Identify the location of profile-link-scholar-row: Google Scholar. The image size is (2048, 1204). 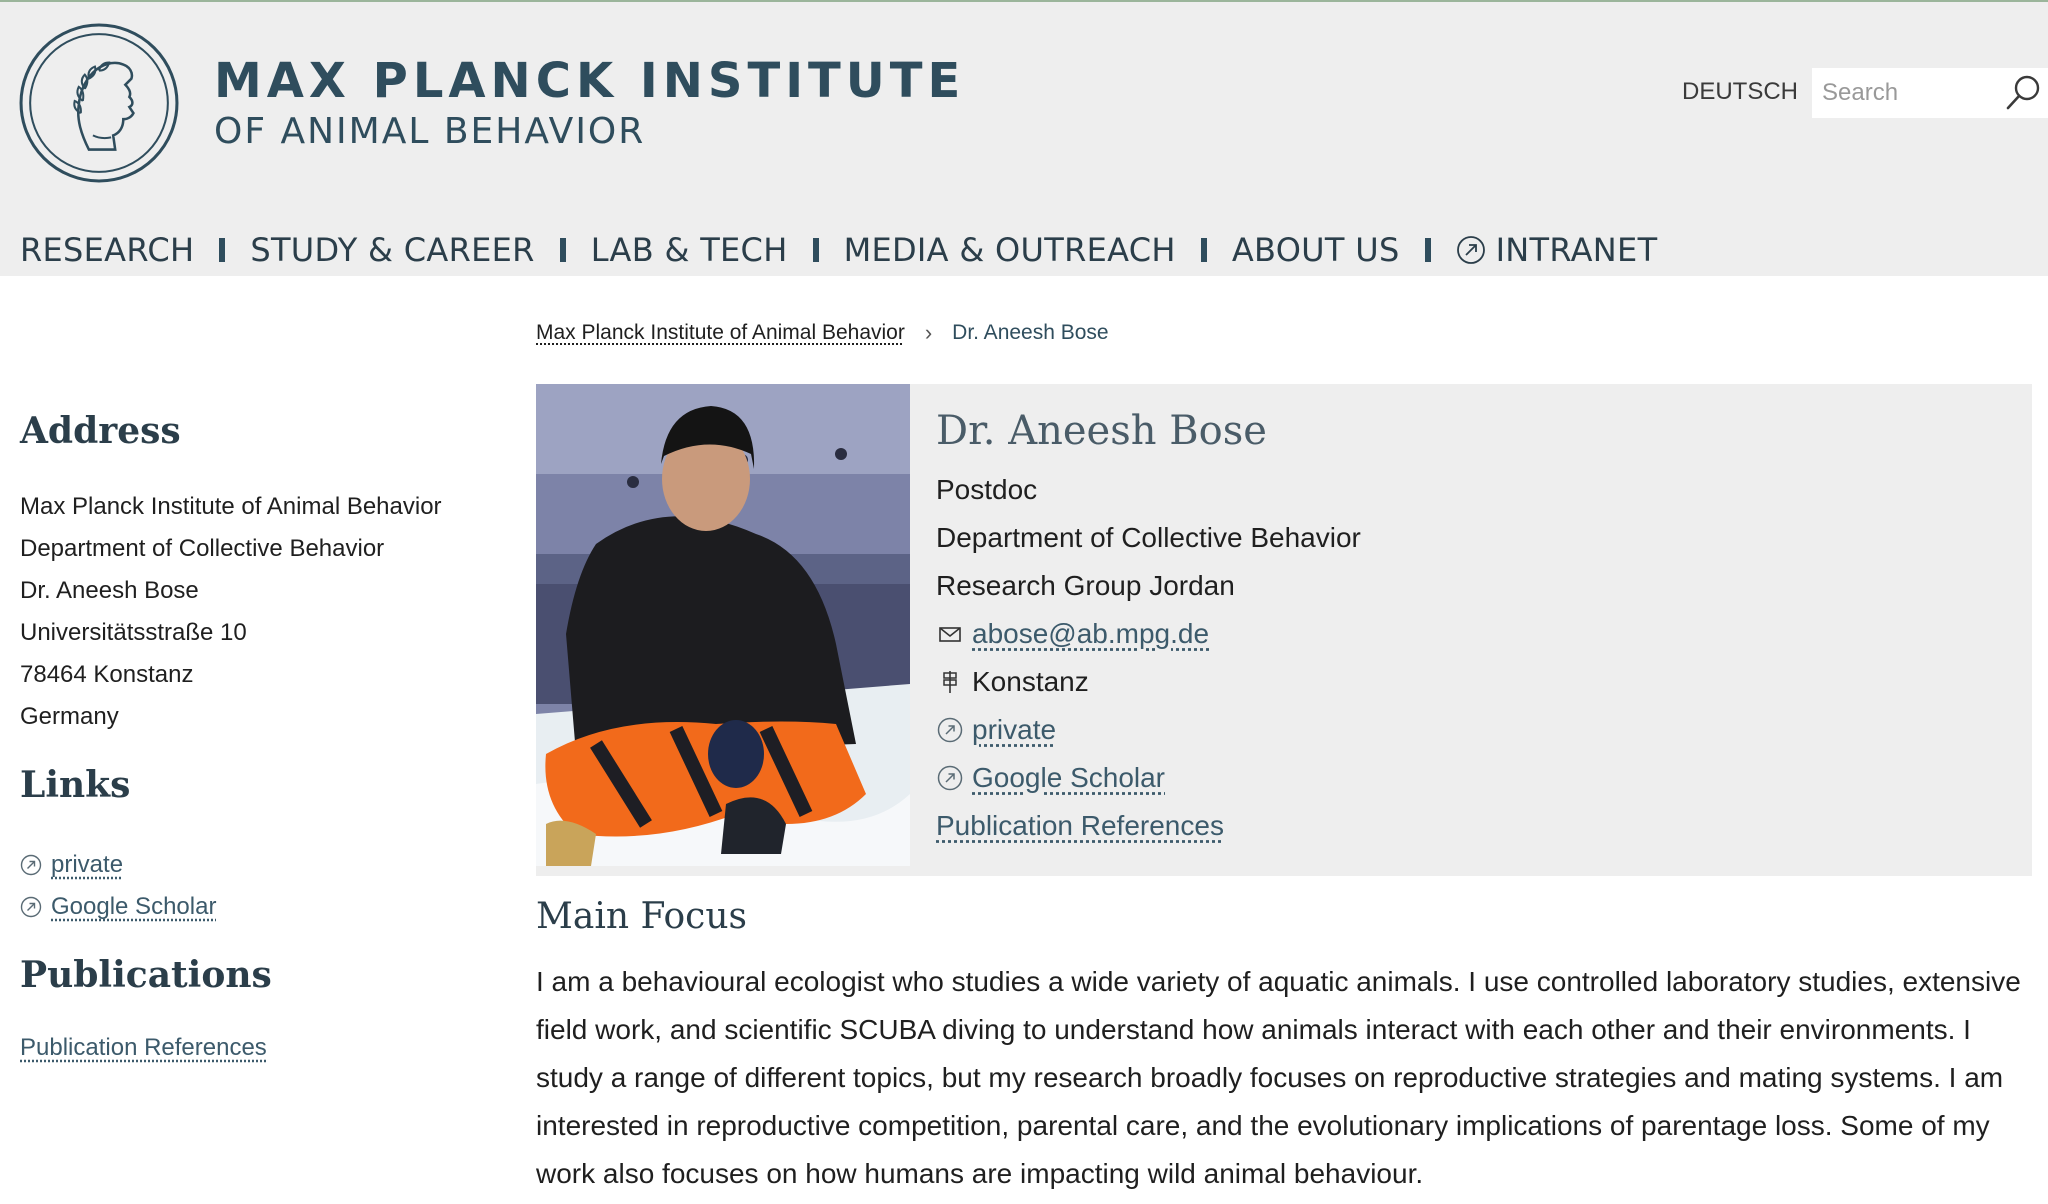
(1148, 778).